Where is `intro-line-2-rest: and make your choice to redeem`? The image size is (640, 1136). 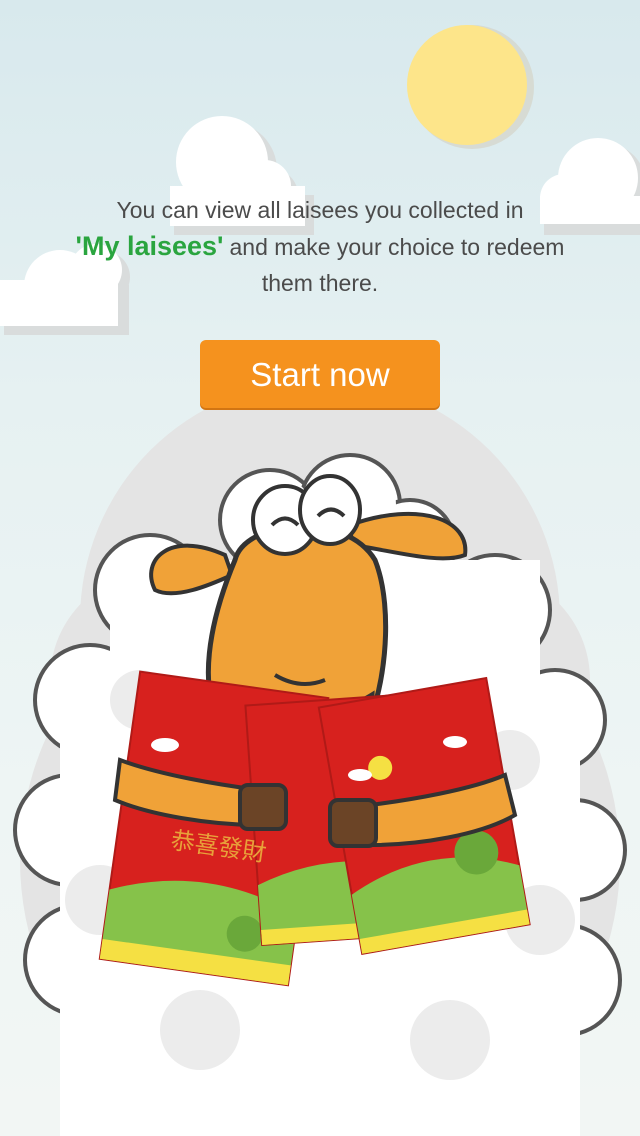 intro-line-2-rest: and make your choice to redeem is located at coordinates (397, 247).